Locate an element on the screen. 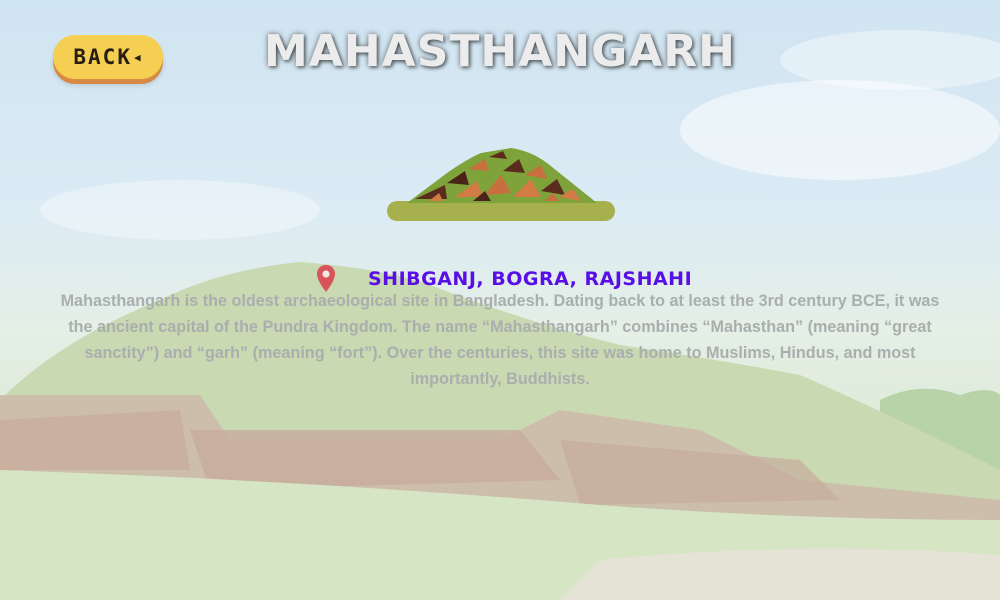 This screenshot has width=1000, height=600. mound-illustration is located at coordinates (501, 184).